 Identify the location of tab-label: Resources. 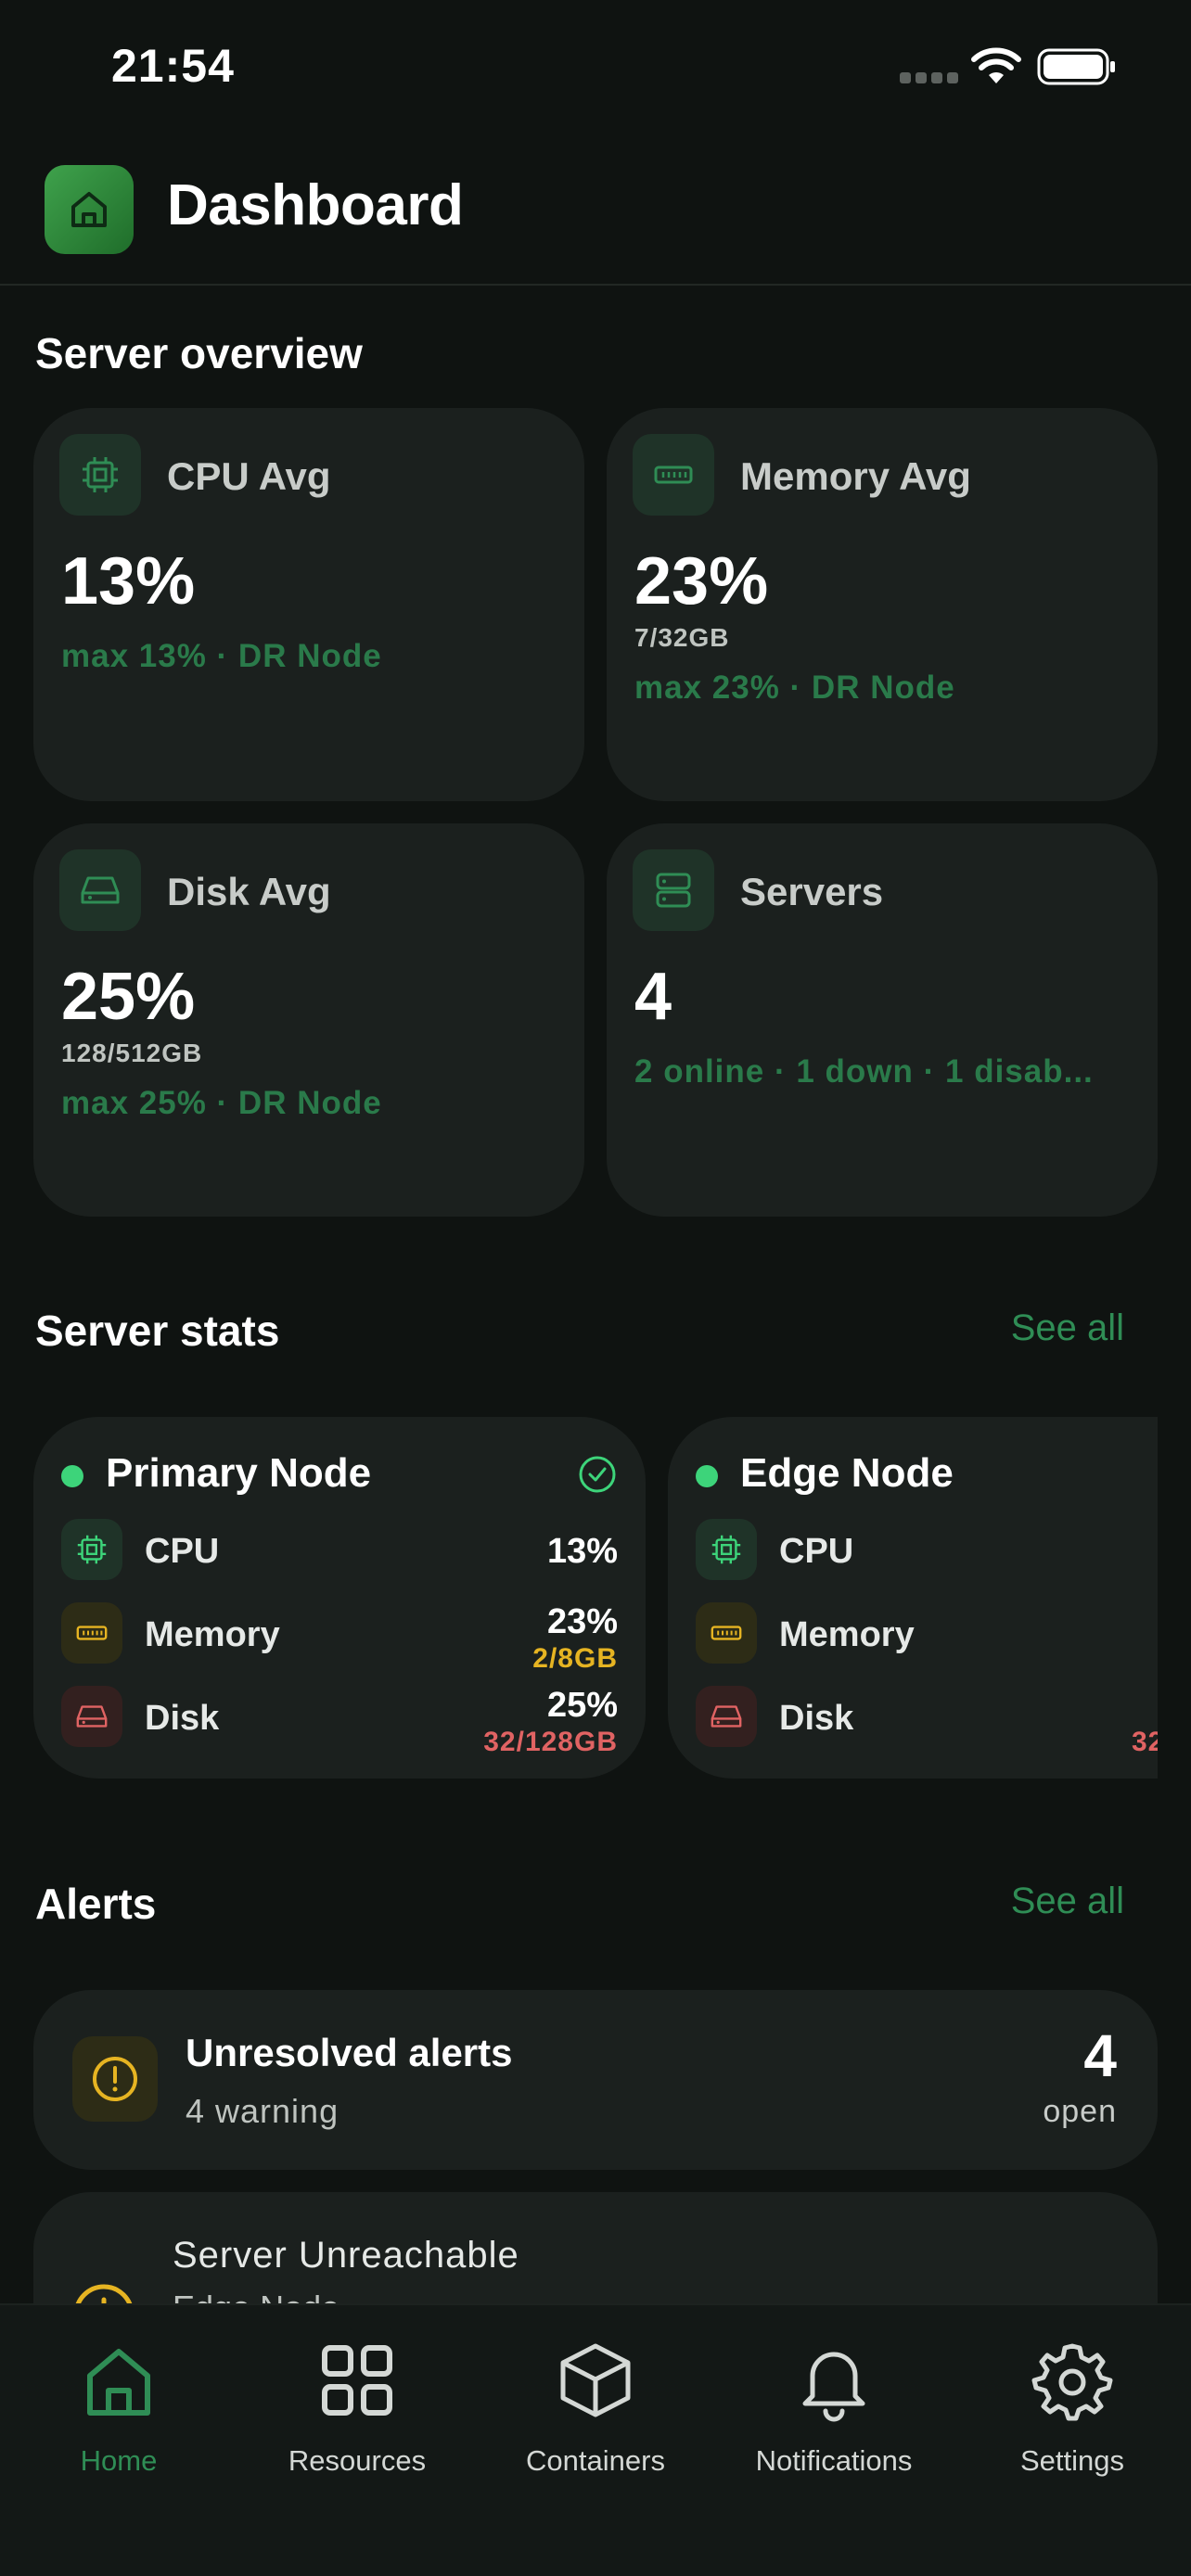
(357, 2460).